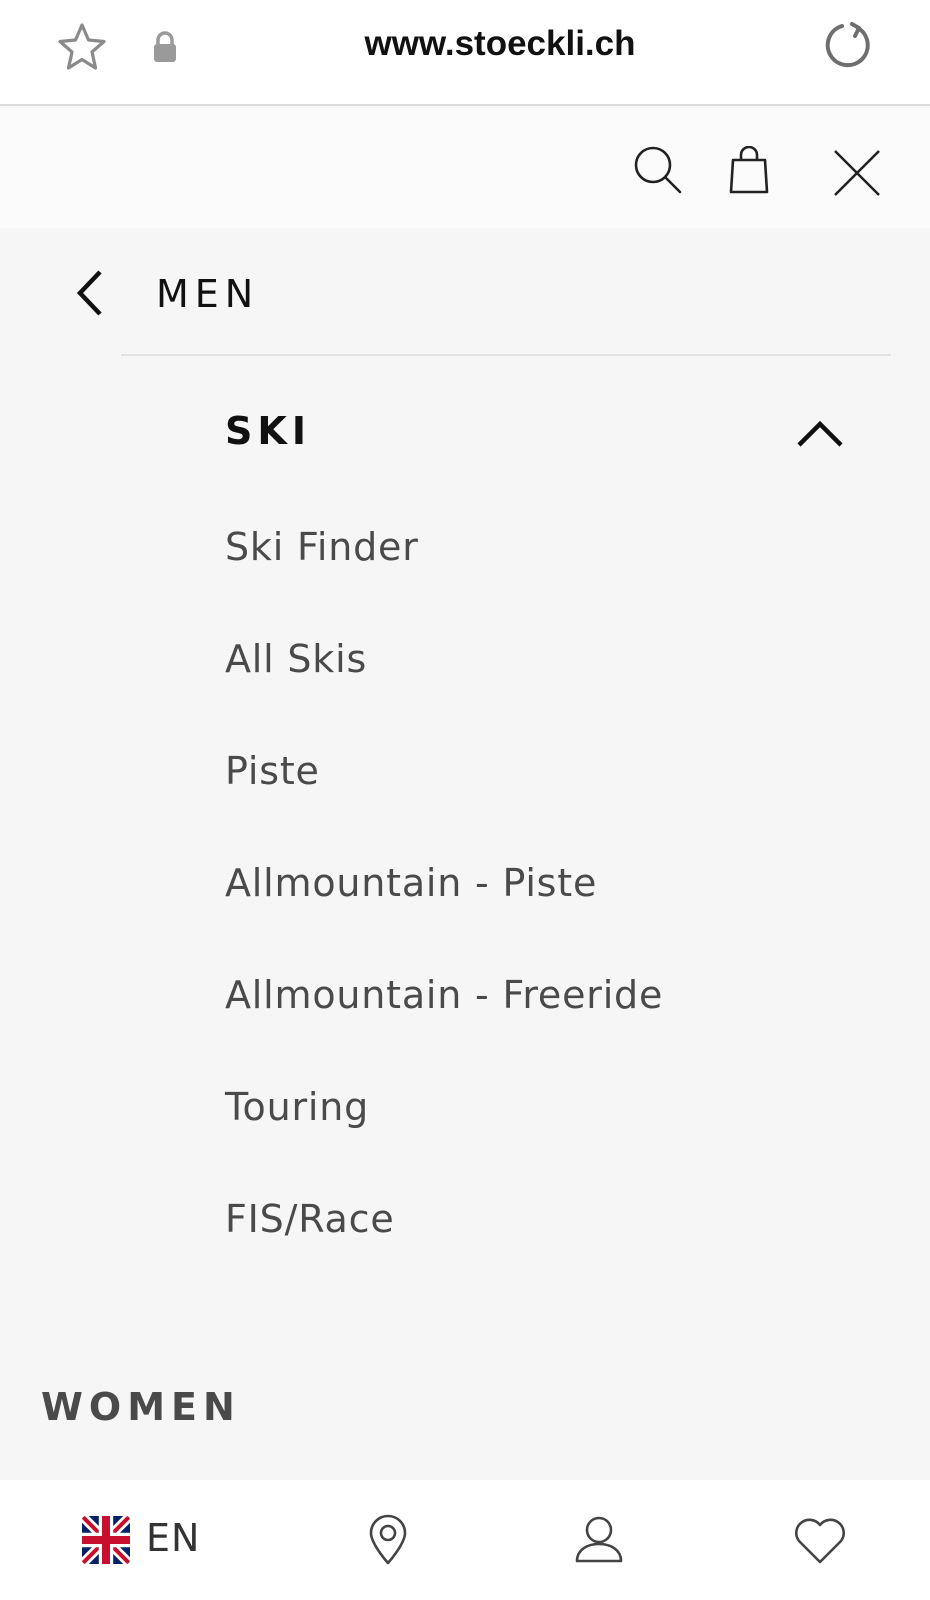 Image resolution: width=930 pixels, height=1600 pixels. I want to click on menu-header: MEN, so click(465, 292).